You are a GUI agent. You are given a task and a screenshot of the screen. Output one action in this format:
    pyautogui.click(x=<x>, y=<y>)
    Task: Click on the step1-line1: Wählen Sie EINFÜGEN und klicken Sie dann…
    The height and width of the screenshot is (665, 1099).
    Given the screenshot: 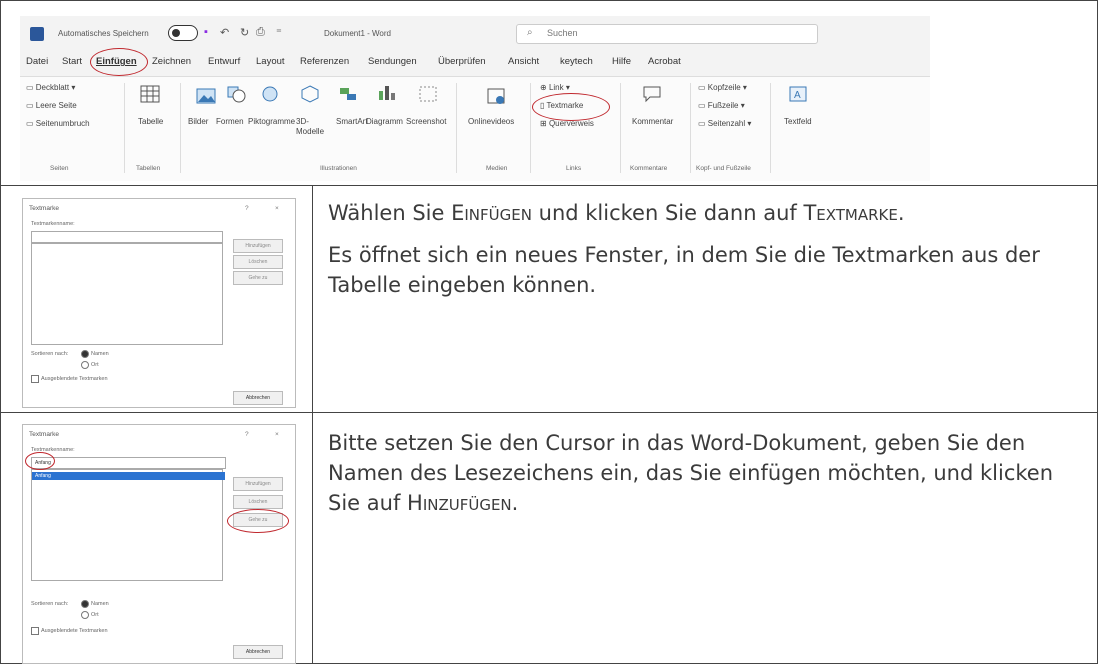 What is the action you would take?
    pyautogui.click(x=616, y=213)
    